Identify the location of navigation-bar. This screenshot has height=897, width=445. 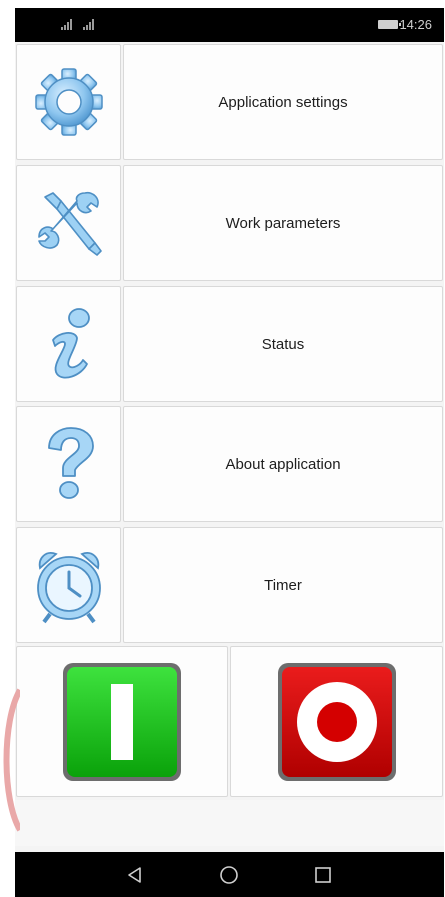
(229, 874).